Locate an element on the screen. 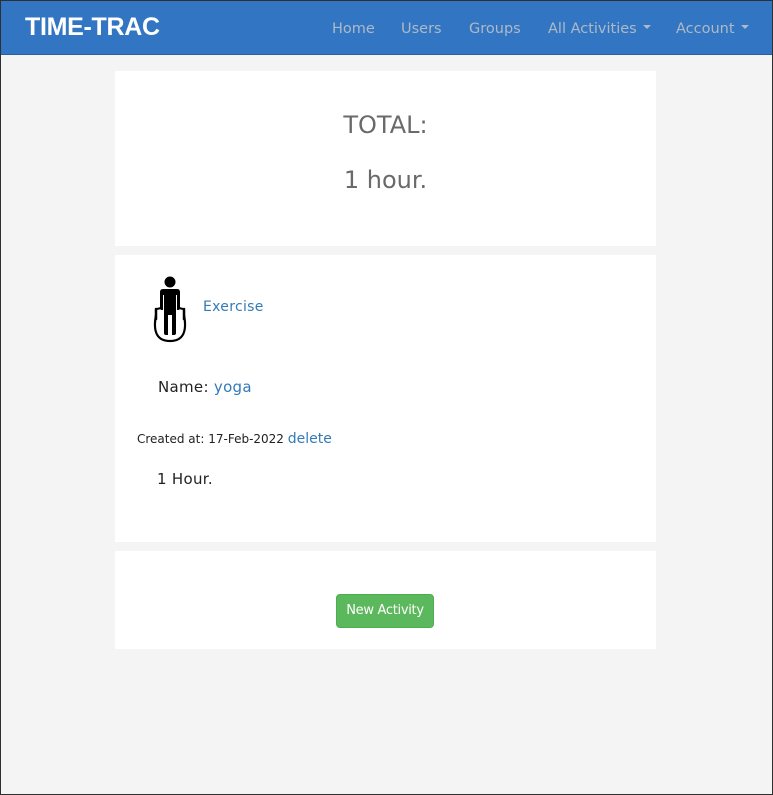 Image resolution: width=773 pixels, height=795 pixels. activity-name-link: yoga is located at coordinates (233, 387).